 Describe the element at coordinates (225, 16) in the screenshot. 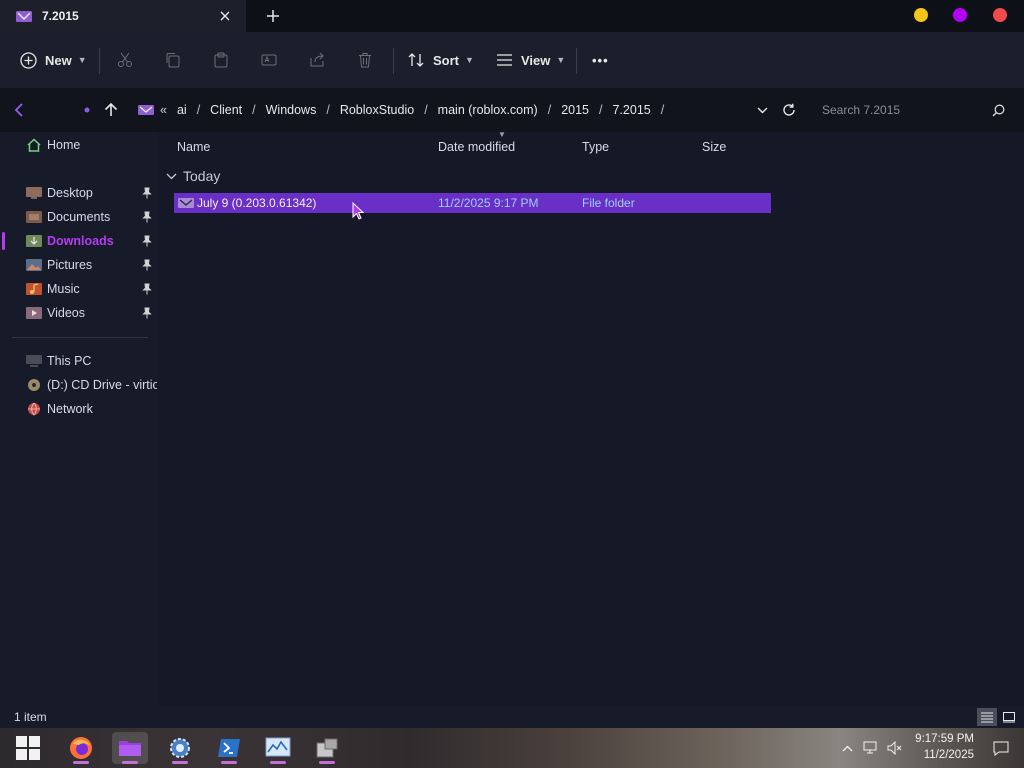

I see `close-tab-button` at that location.